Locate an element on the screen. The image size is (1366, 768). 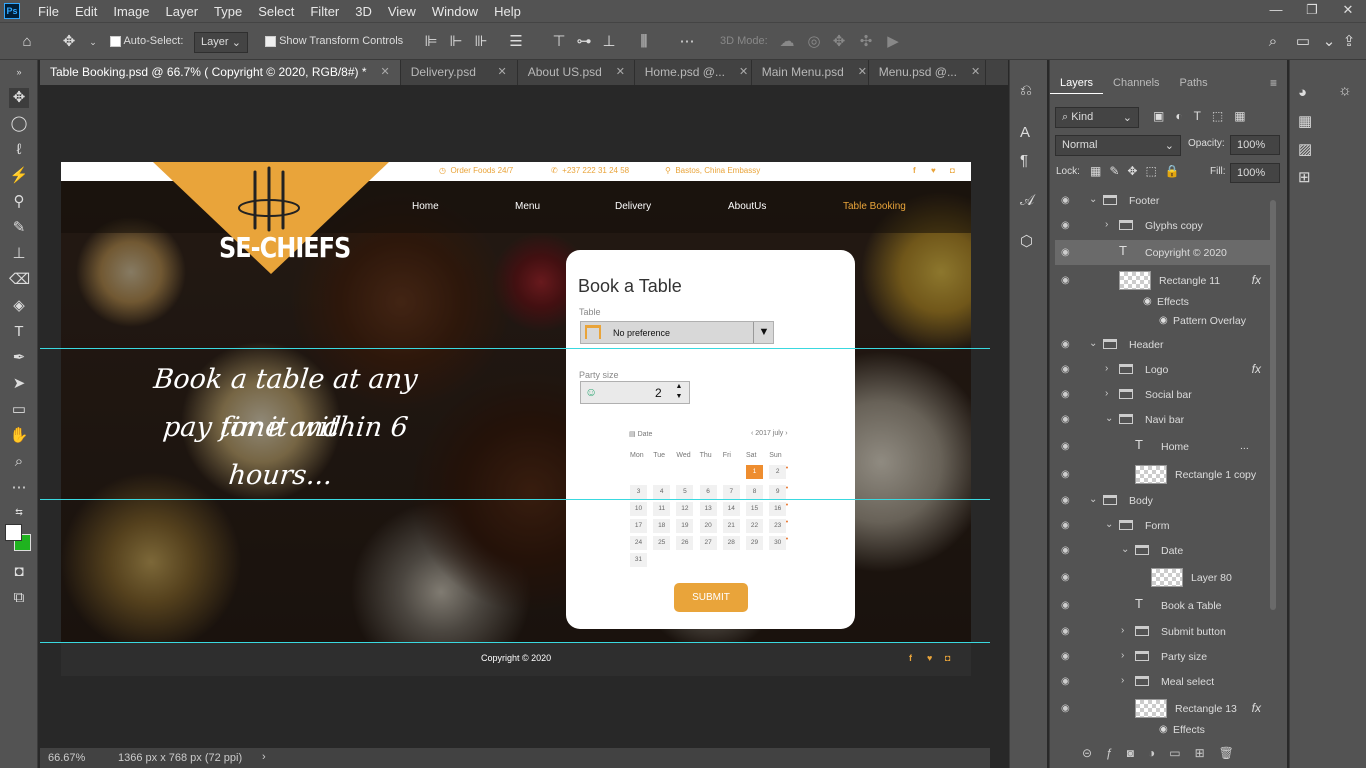
tab-paths: Paths is located at coordinates (1194, 83).